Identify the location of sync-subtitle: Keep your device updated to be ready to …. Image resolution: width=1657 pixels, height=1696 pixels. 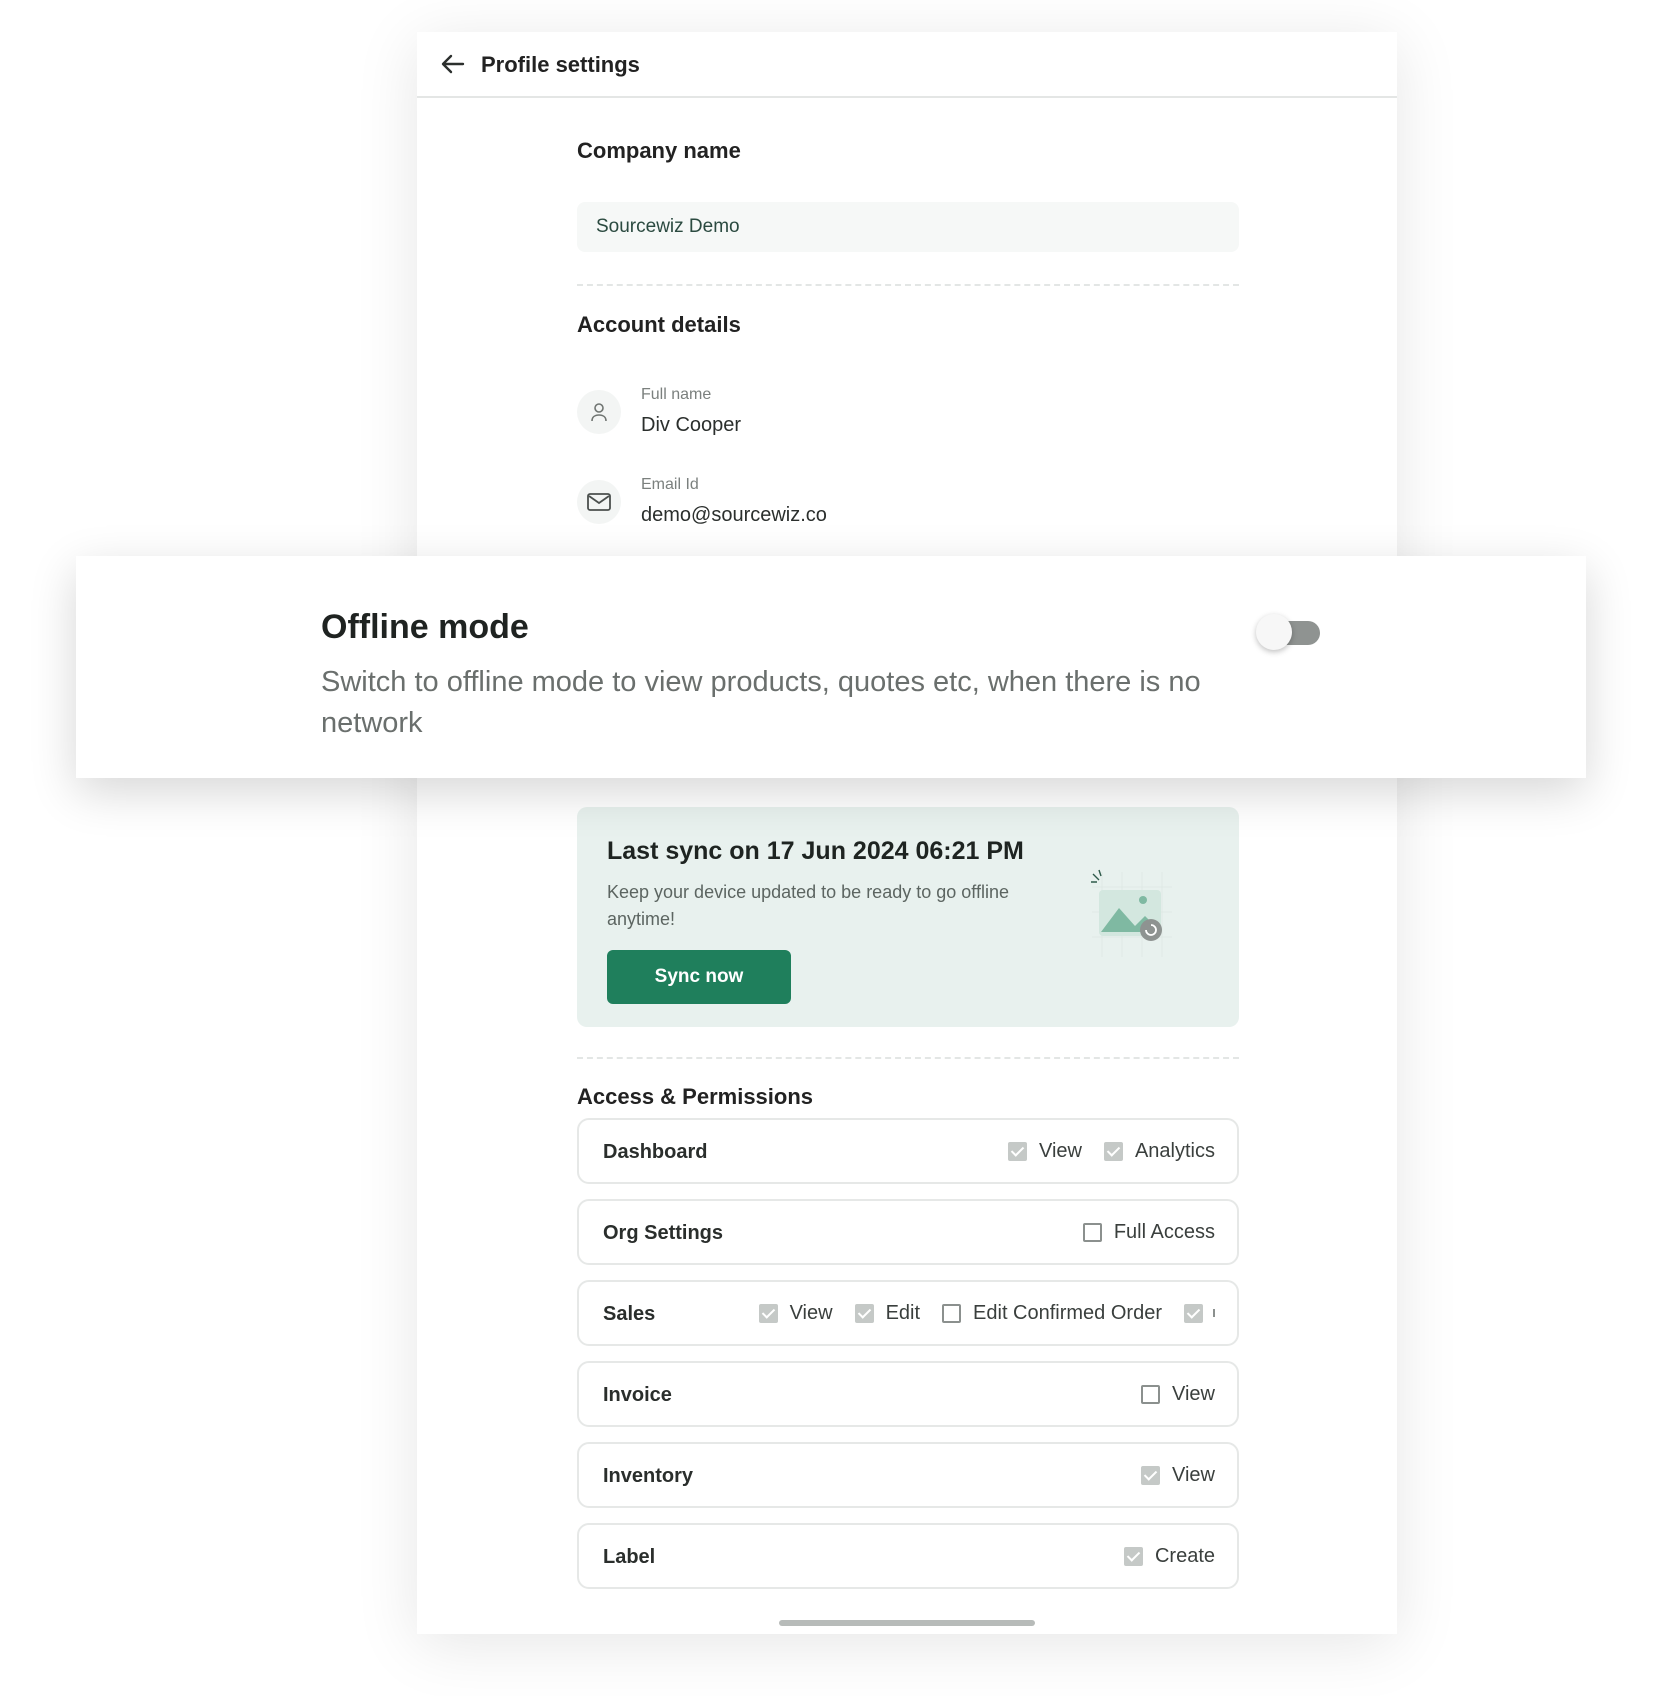
(808, 905).